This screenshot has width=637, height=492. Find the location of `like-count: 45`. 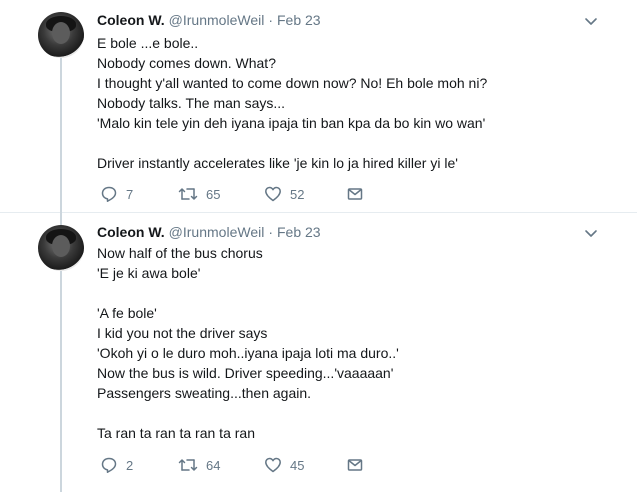

like-count: 45 is located at coordinates (297, 465).